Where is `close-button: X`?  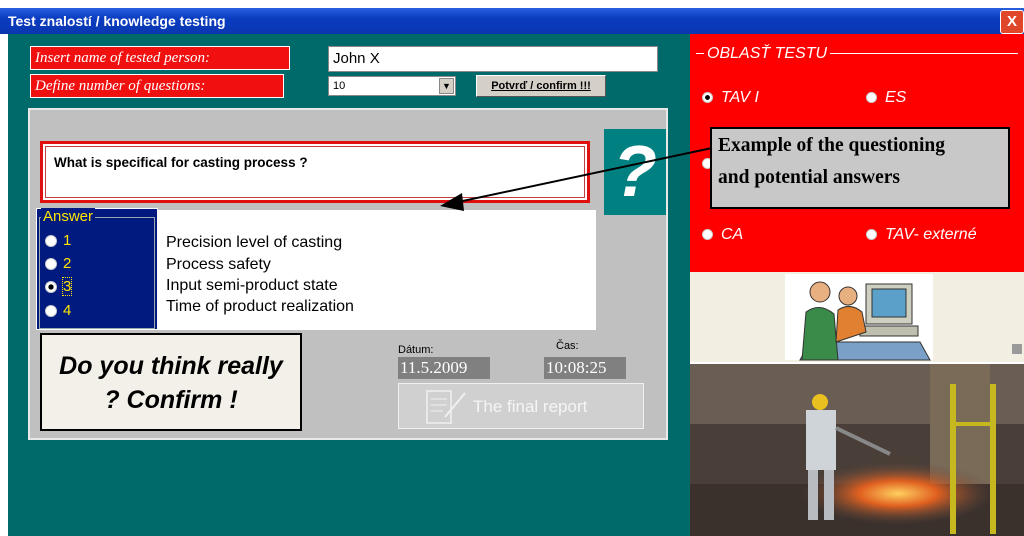 close-button: X is located at coordinates (1012, 22).